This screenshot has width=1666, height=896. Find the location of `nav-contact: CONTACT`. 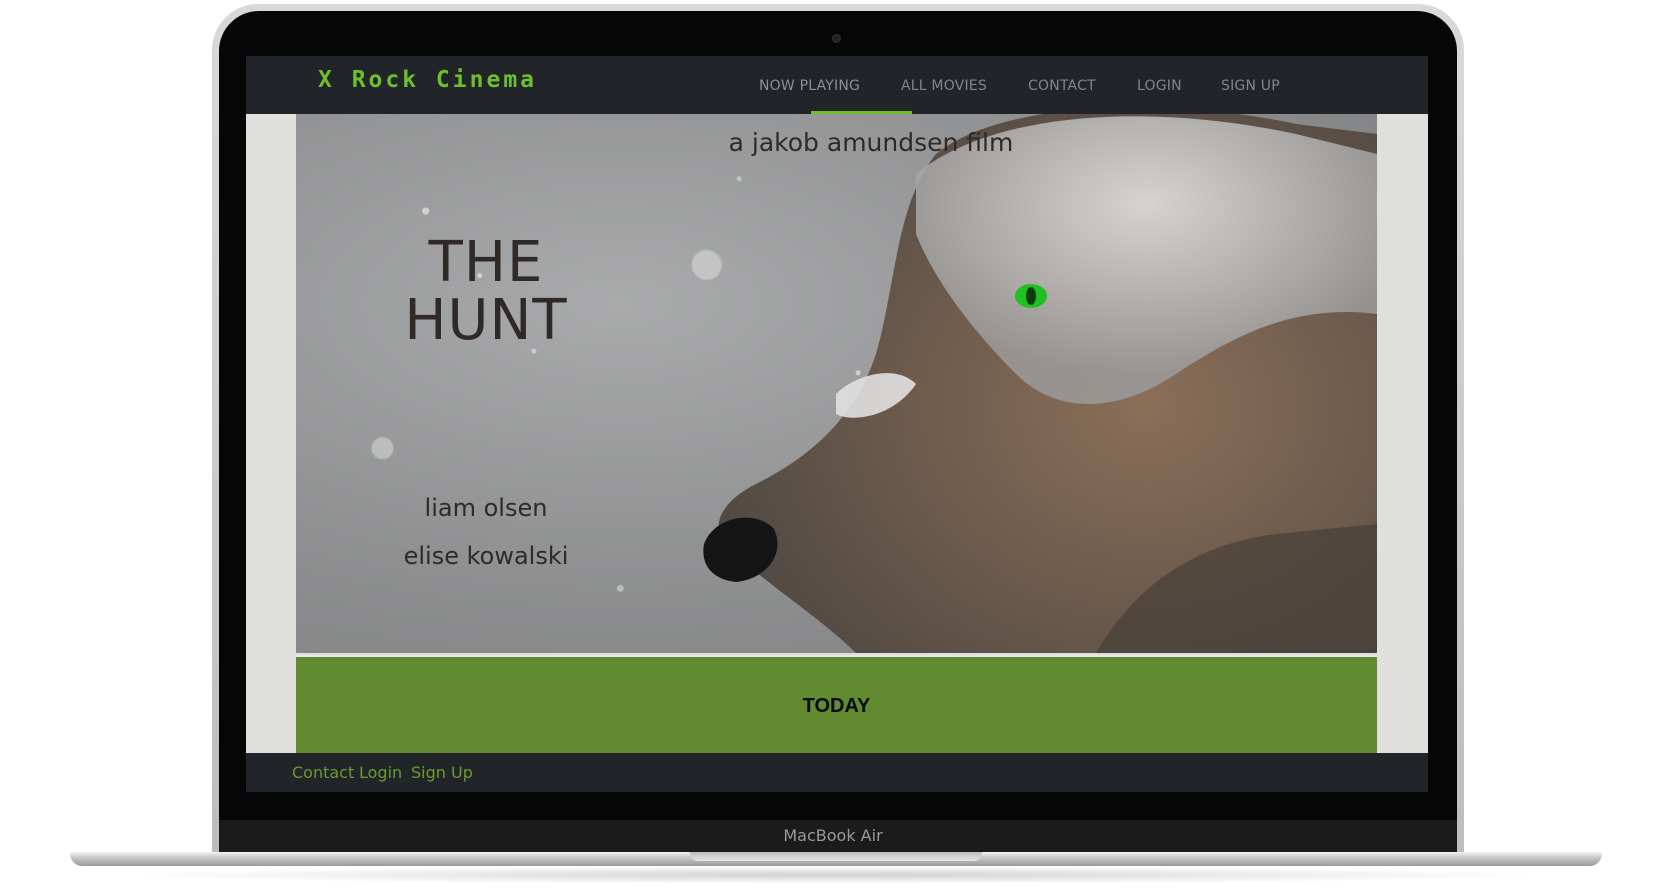

nav-contact: CONTACT is located at coordinates (1062, 86).